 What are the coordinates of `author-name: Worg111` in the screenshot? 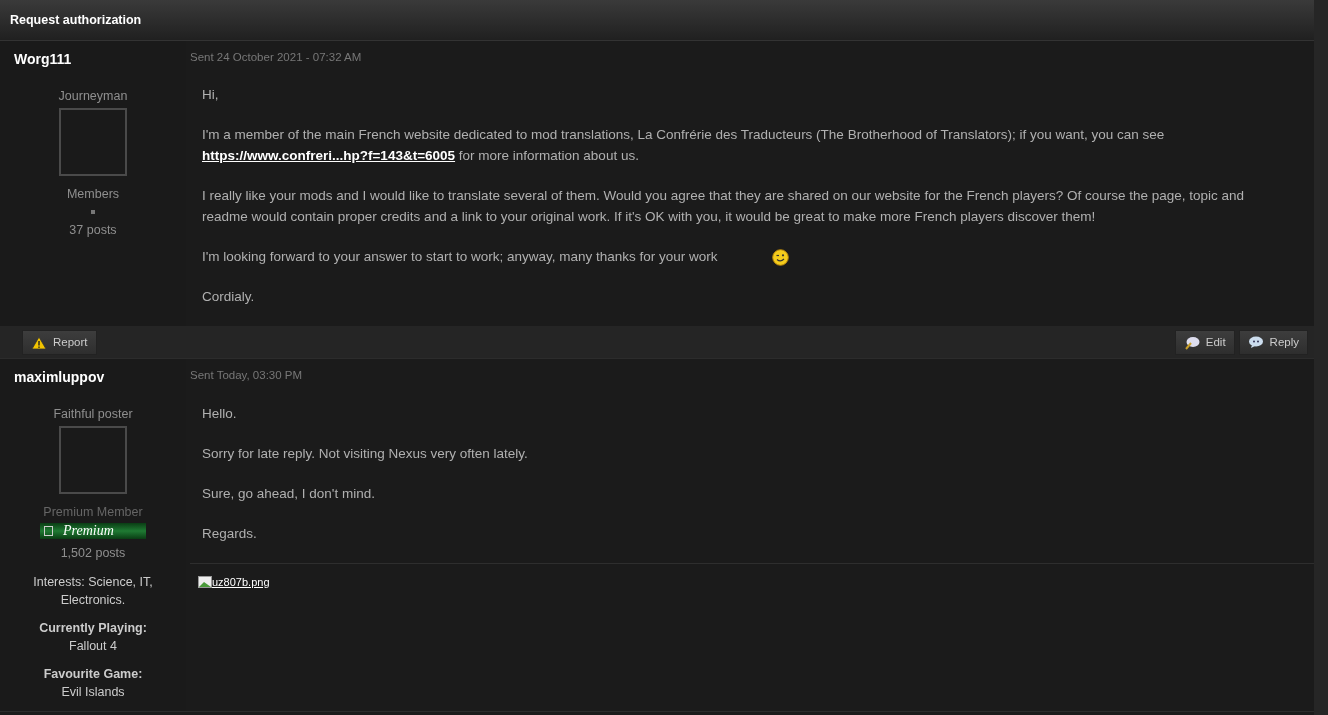 It's located at (93, 59).